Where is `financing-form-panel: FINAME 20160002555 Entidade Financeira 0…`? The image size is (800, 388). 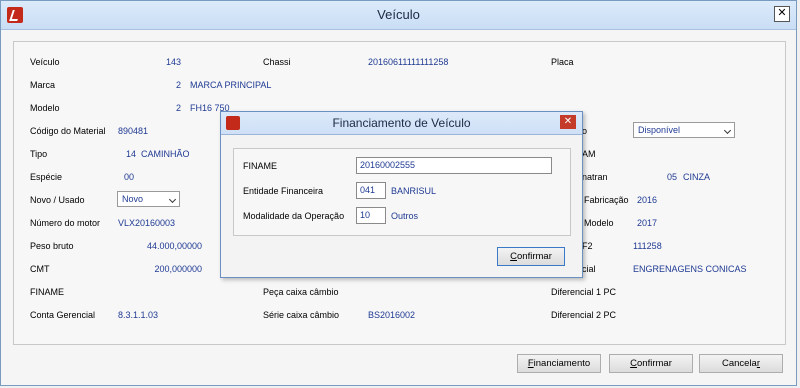 financing-form-panel: FINAME 20160002555 Entidade Financeira 0… is located at coordinates (402, 192).